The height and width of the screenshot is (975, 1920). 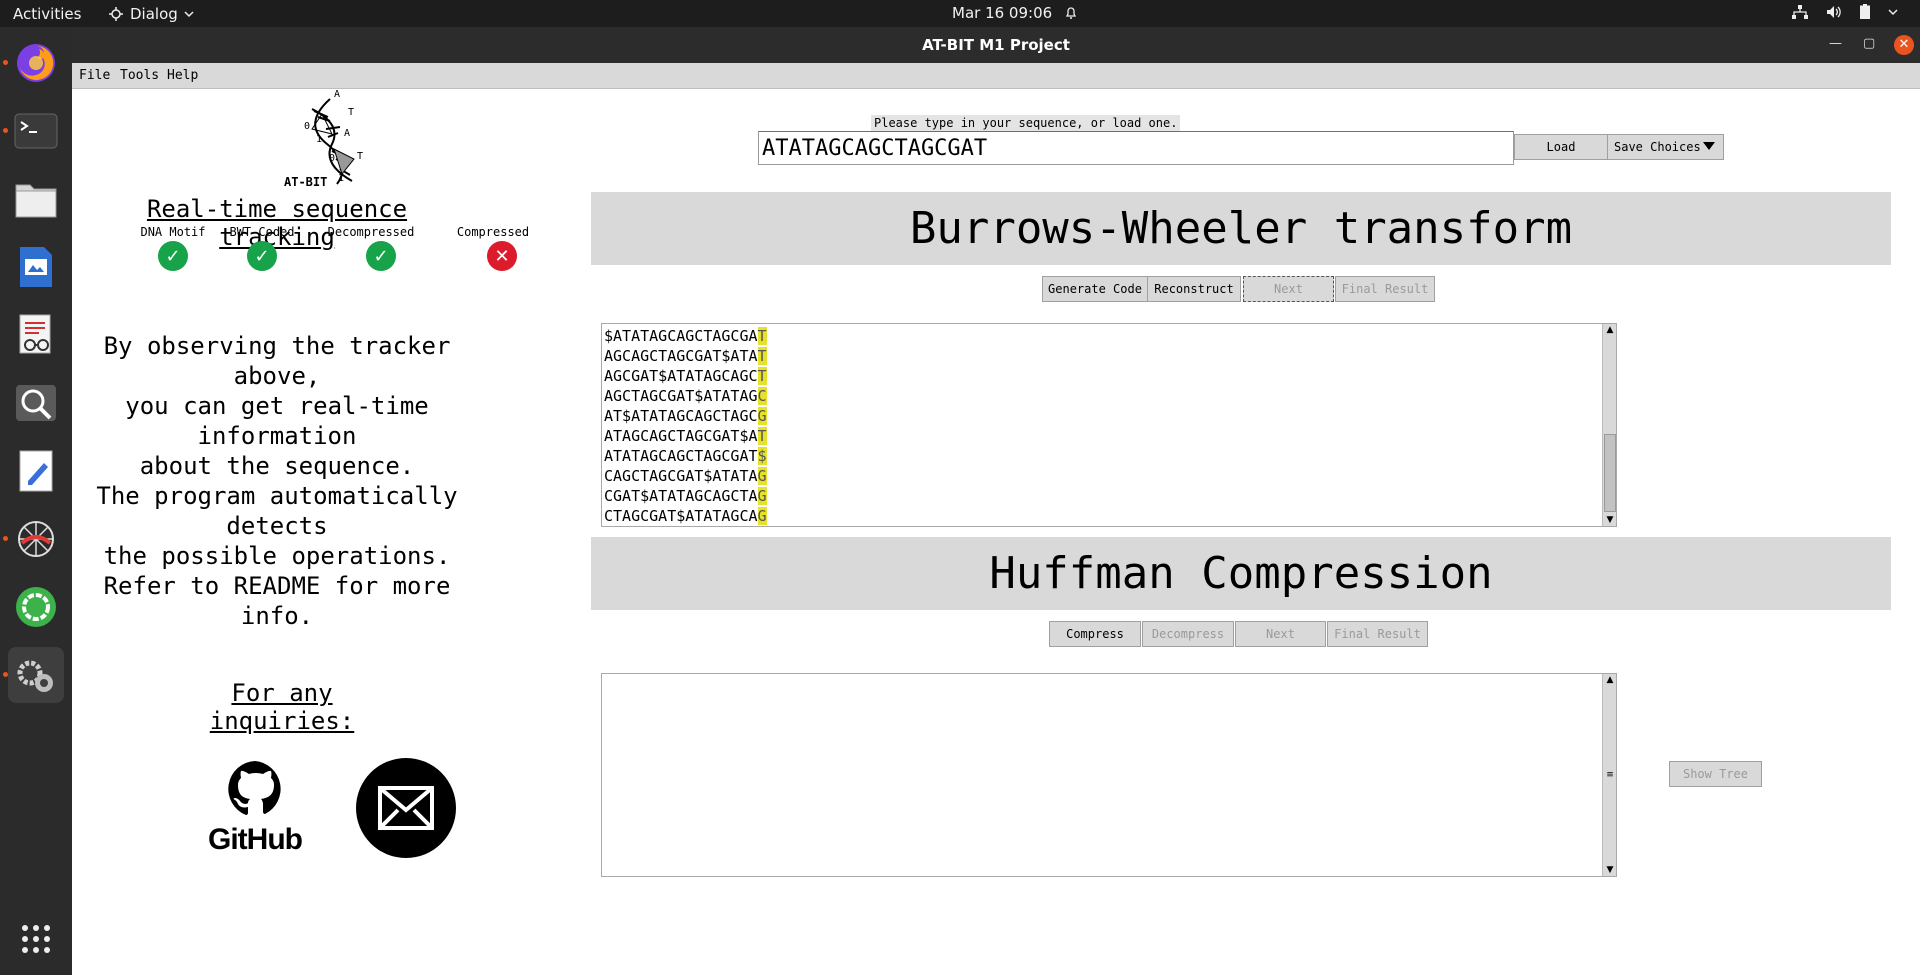 I want to click on generate-code-button: Generate Code, so click(x=1095, y=289).